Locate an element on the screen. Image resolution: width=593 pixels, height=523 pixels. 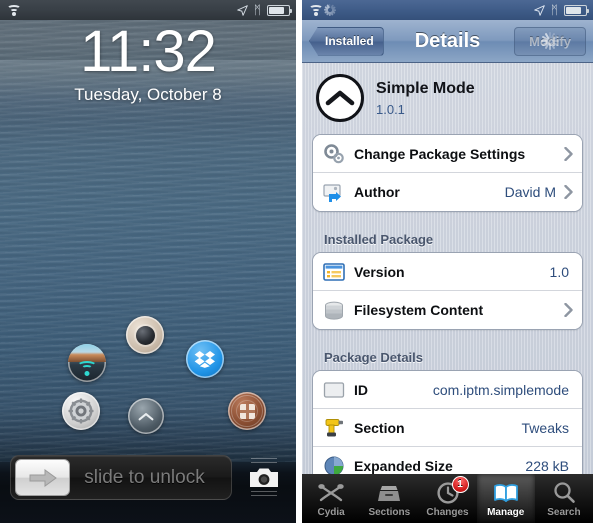
modify-button: Modify is located at coordinates (550, 41).